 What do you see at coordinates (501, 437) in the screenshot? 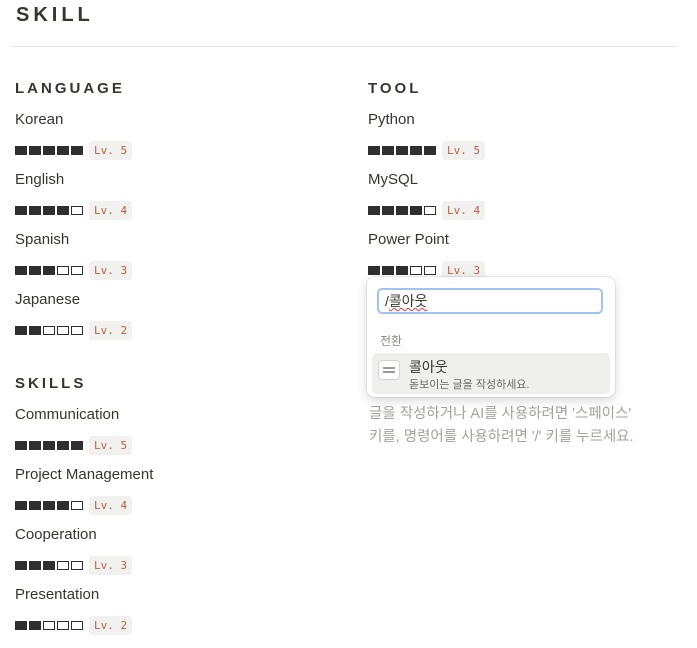
I see `placeholder-line-2: 키를, 명령어를 사용하려면 '/' 키를 누르세요.` at bounding box center [501, 437].